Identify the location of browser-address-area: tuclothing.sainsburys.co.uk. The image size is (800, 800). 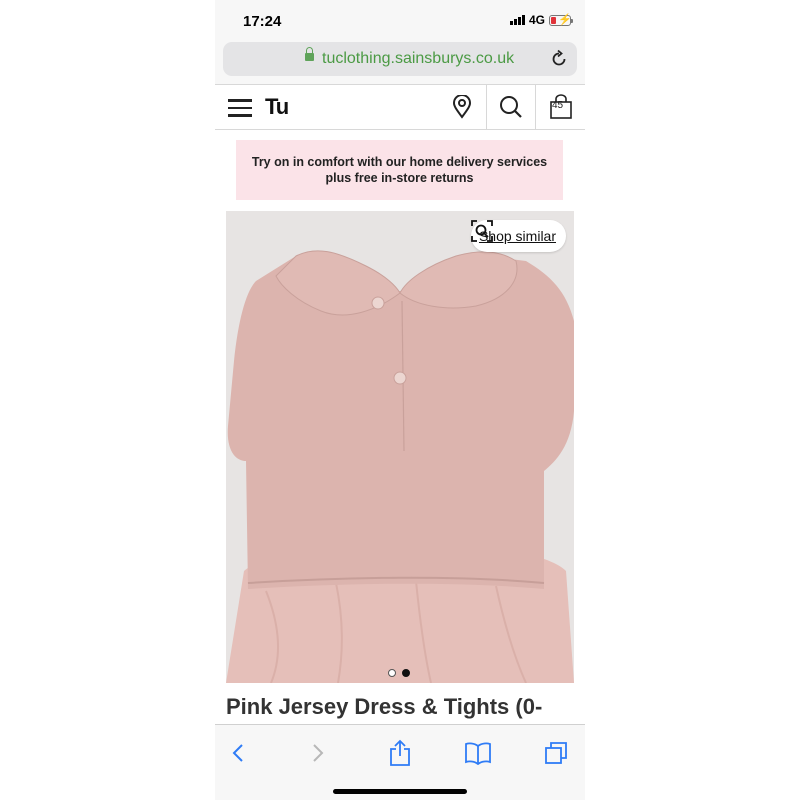
(400, 62).